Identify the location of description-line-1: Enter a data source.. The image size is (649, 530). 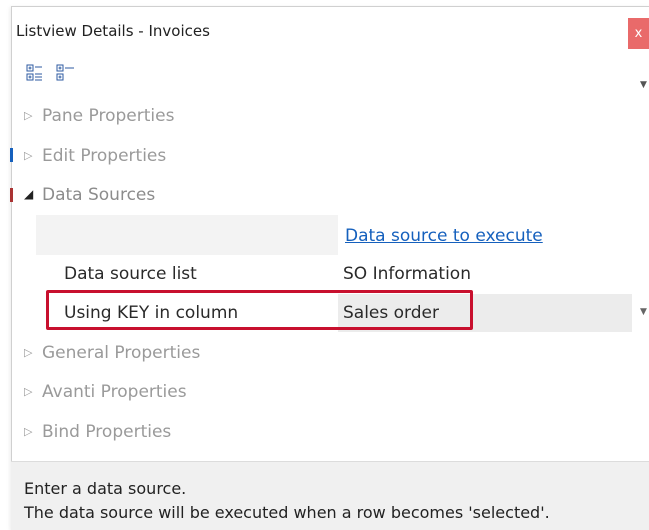
(105, 488).